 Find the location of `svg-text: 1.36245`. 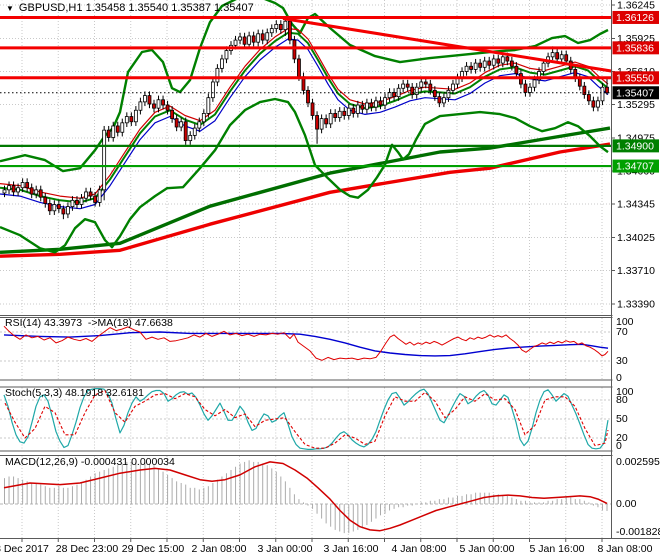

svg-text: 1.36245 is located at coordinates (636, 6).